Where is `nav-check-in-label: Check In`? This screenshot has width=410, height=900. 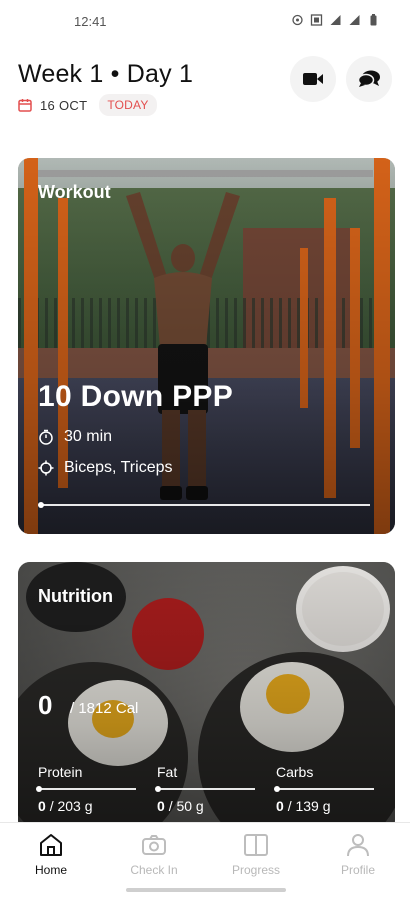 nav-check-in-label: Check In is located at coordinates (154, 870).